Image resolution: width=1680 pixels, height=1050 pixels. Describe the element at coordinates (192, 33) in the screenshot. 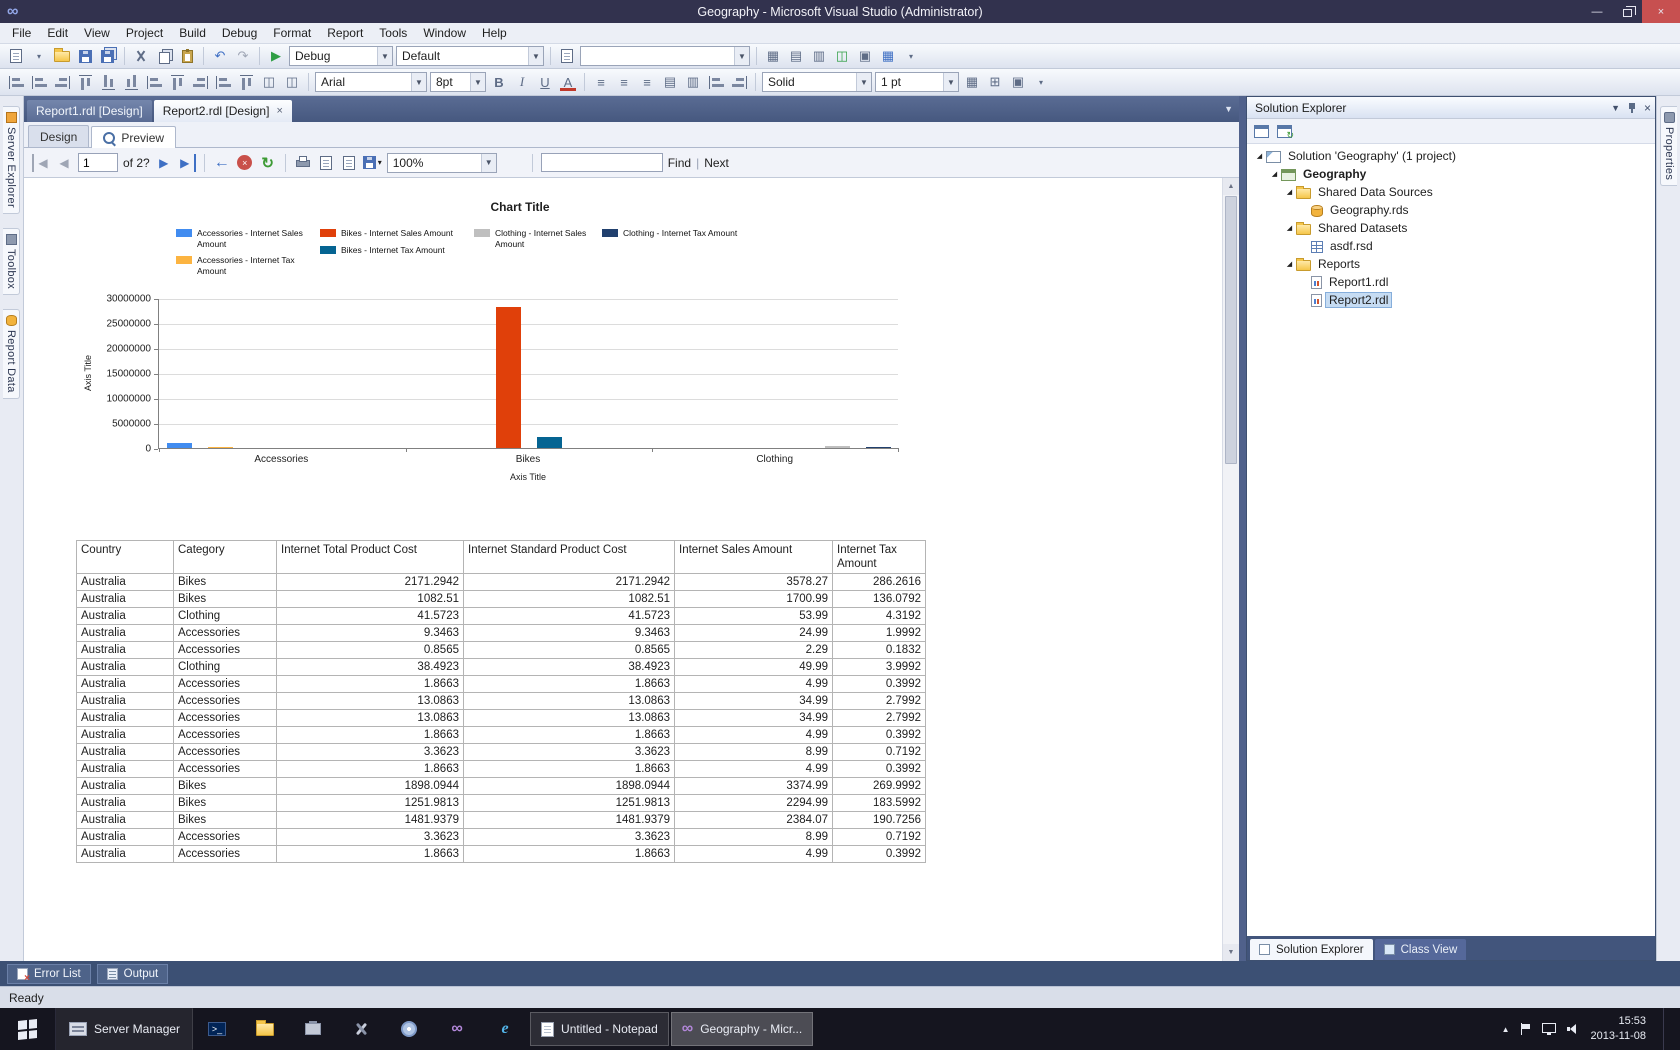

I see `menu-build: Build` at that location.